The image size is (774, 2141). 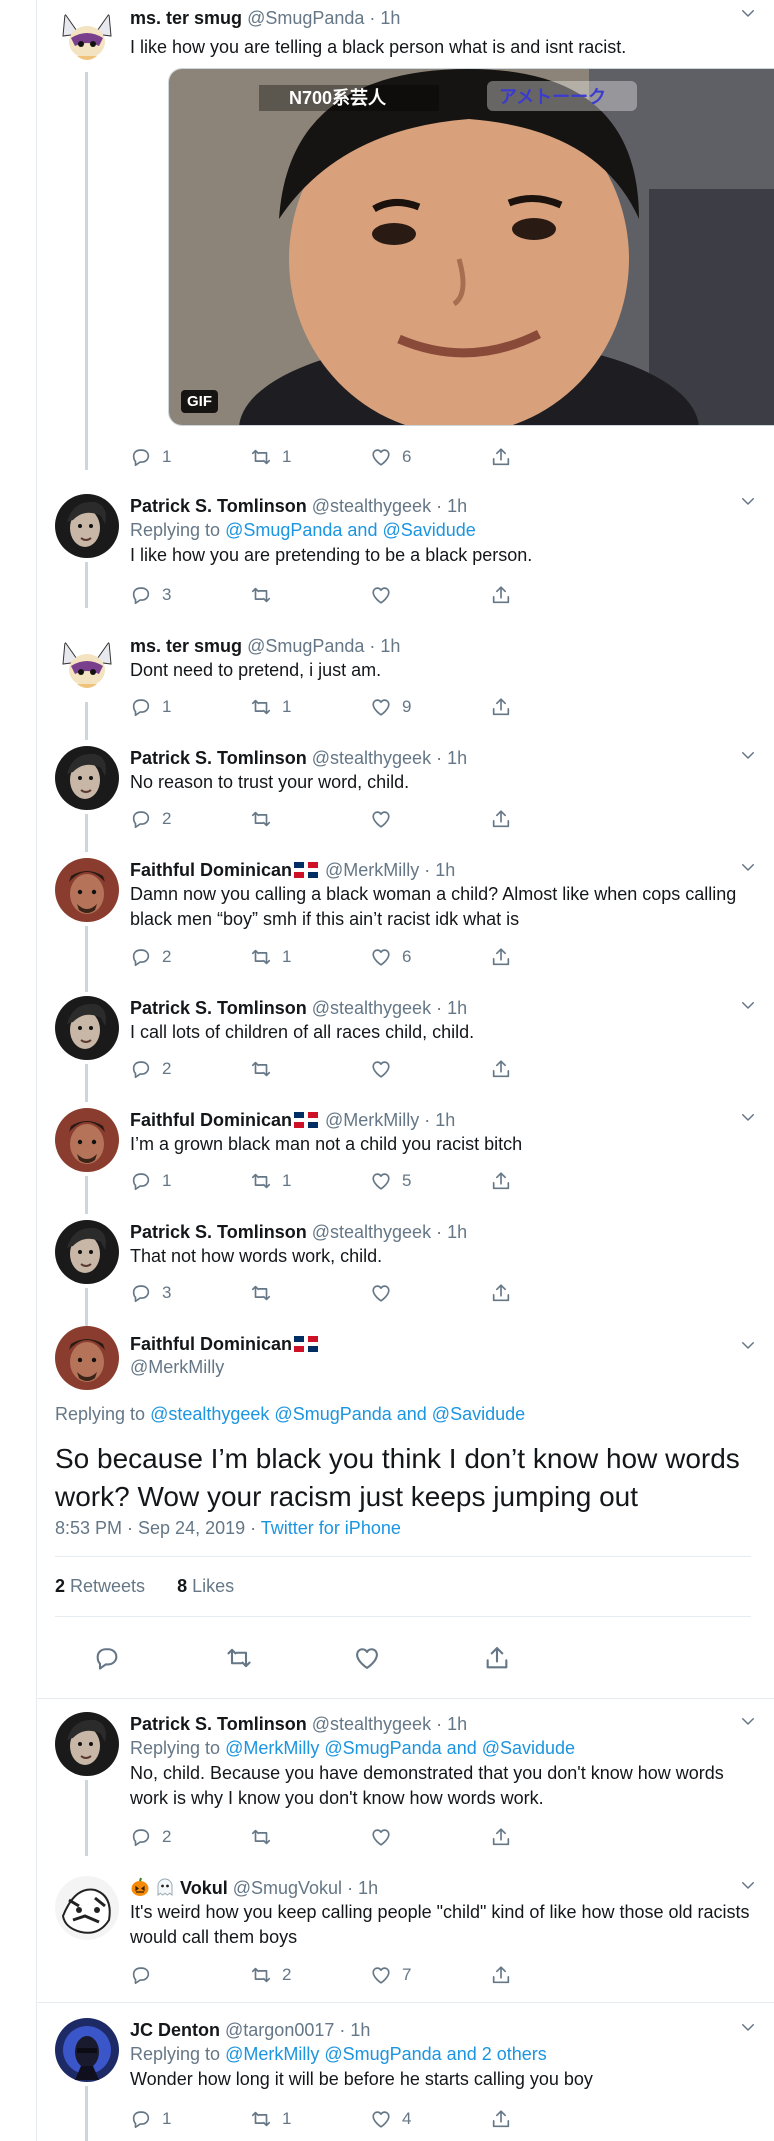 What do you see at coordinates (287, 1888) in the screenshot?
I see `handle: @SmugVokul` at bounding box center [287, 1888].